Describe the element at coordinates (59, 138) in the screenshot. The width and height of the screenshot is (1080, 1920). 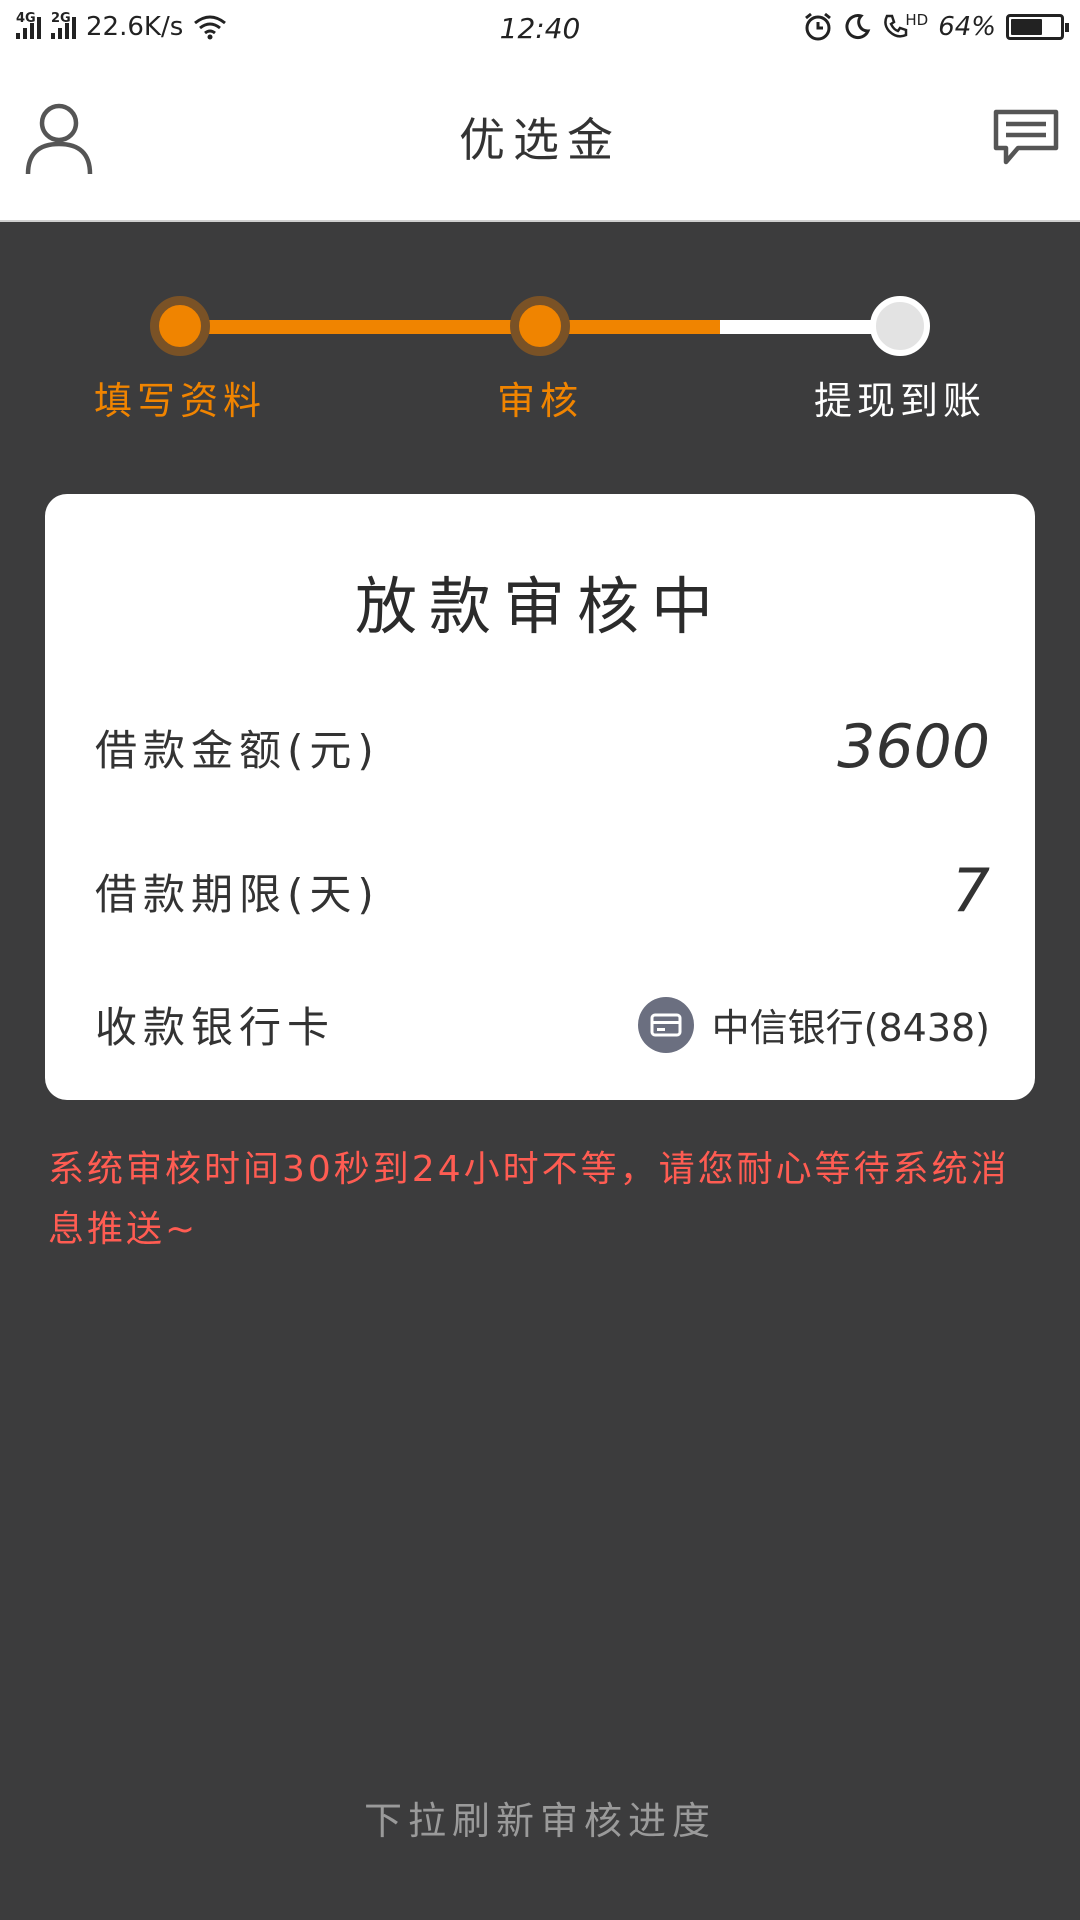
I see `user-icon` at that location.